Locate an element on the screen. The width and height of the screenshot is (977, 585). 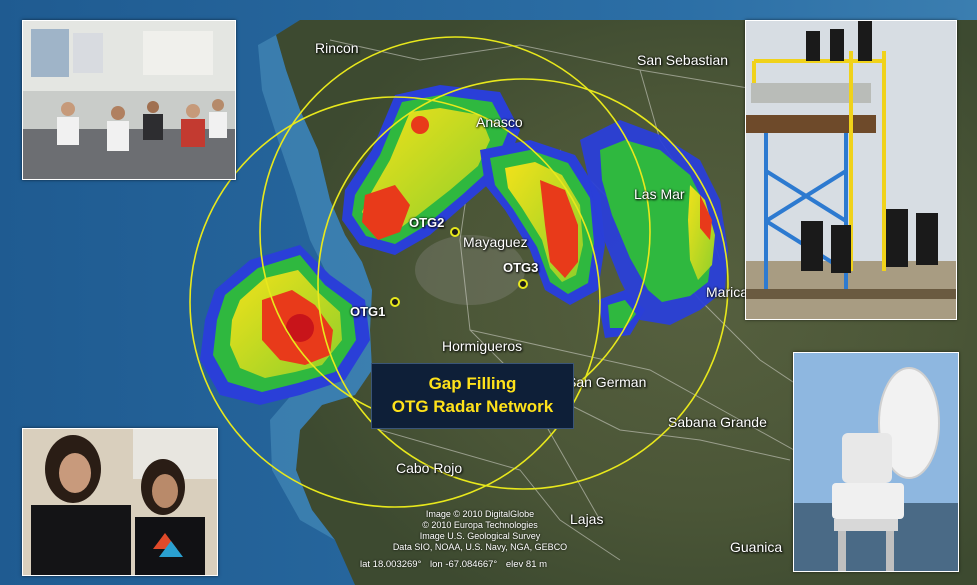
network-title-box: Gap Filling OTG Radar Network is located at coordinates (472, 396).